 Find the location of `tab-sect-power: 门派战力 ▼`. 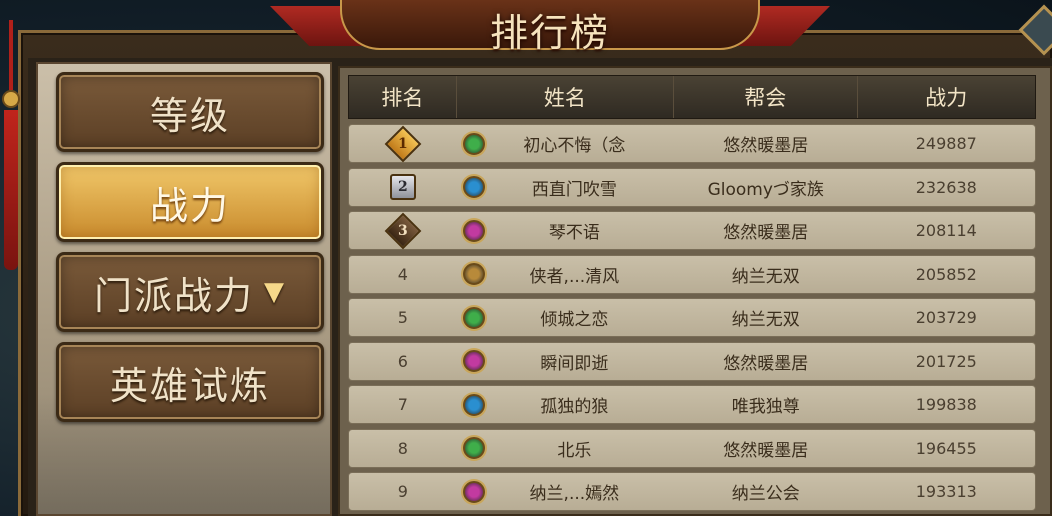

tab-sect-power: 门派战力 ▼ is located at coordinates (190, 292).